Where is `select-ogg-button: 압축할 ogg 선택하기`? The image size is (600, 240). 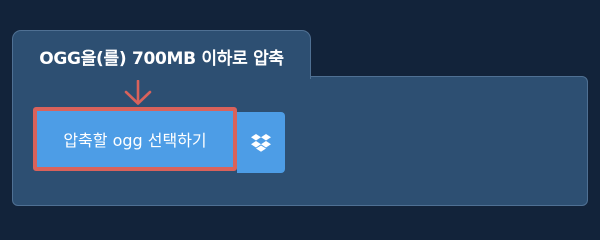 select-ogg-button: 압축할 ogg 선택하기 is located at coordinates (135, 139).